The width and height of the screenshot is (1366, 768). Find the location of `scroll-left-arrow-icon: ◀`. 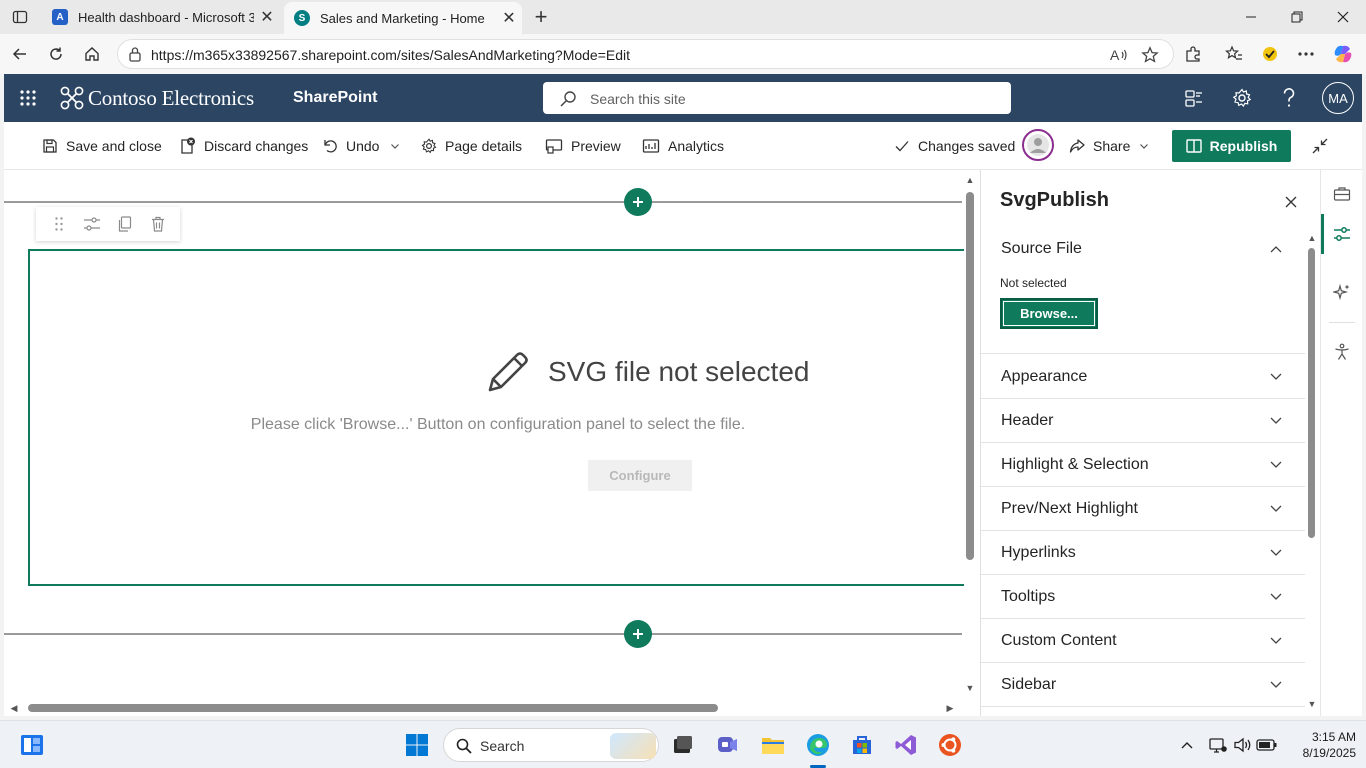

scroll-left-arrow-icon: ◀ is located at coordinates (14, 708).